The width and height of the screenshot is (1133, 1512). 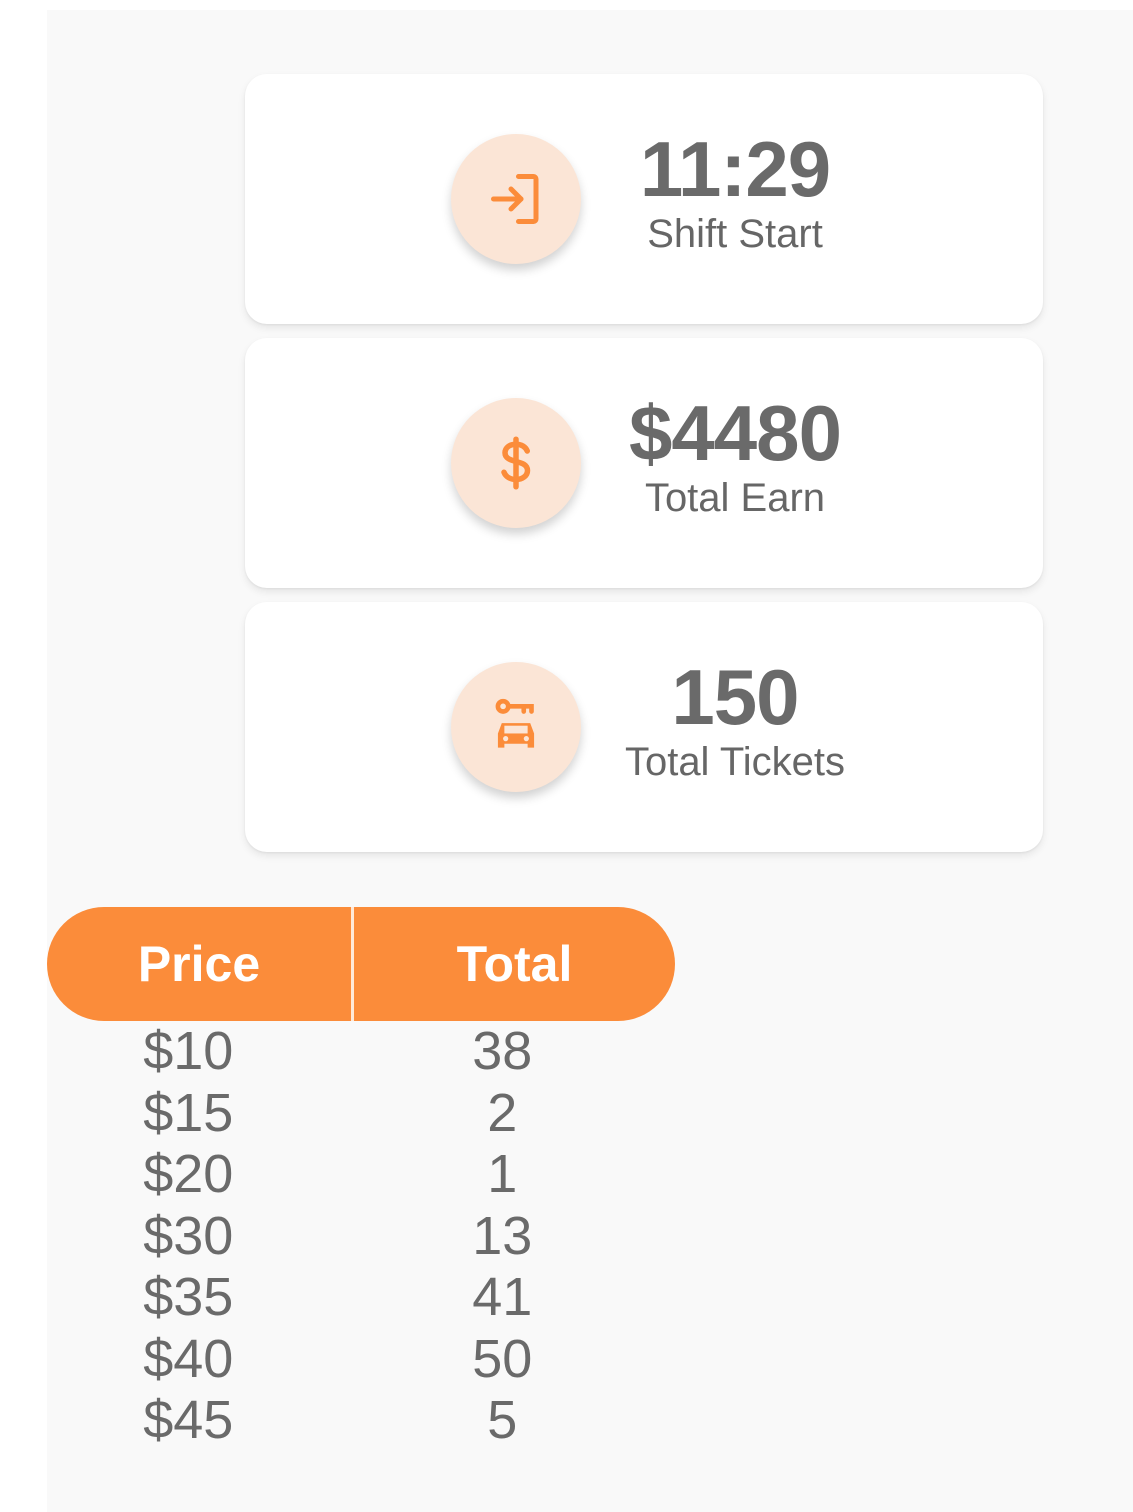 What do you see at coordinates (188, 1112) in the screenshot?
I see `price-cell: $15` at bounding box center [188, 1112].